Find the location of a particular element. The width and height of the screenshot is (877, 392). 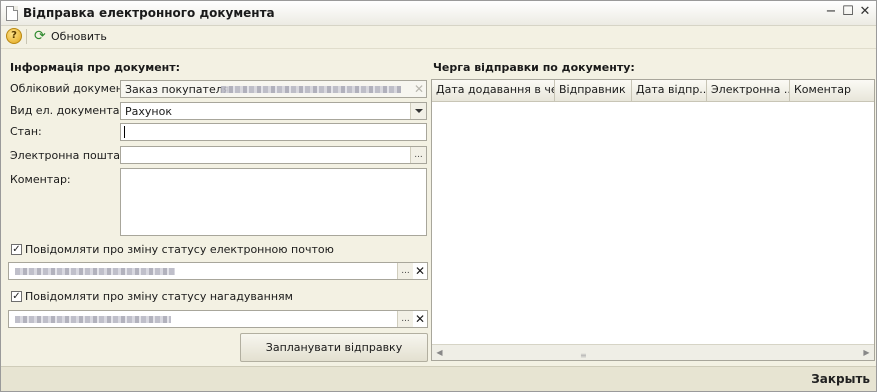

footer: Закрыть is located at coordinates (438, 378).